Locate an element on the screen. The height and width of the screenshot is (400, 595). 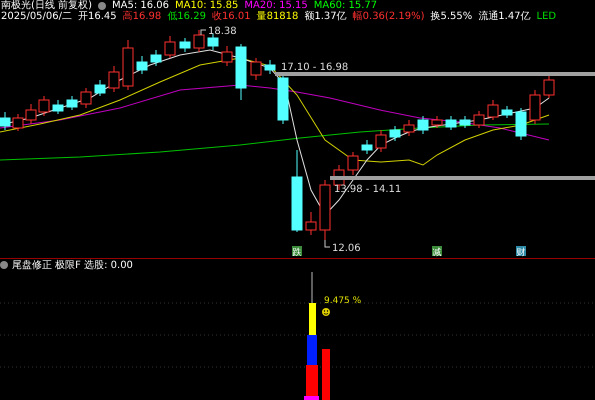
quote-value: 额1.37亿 is located at coordinates (325, 16).